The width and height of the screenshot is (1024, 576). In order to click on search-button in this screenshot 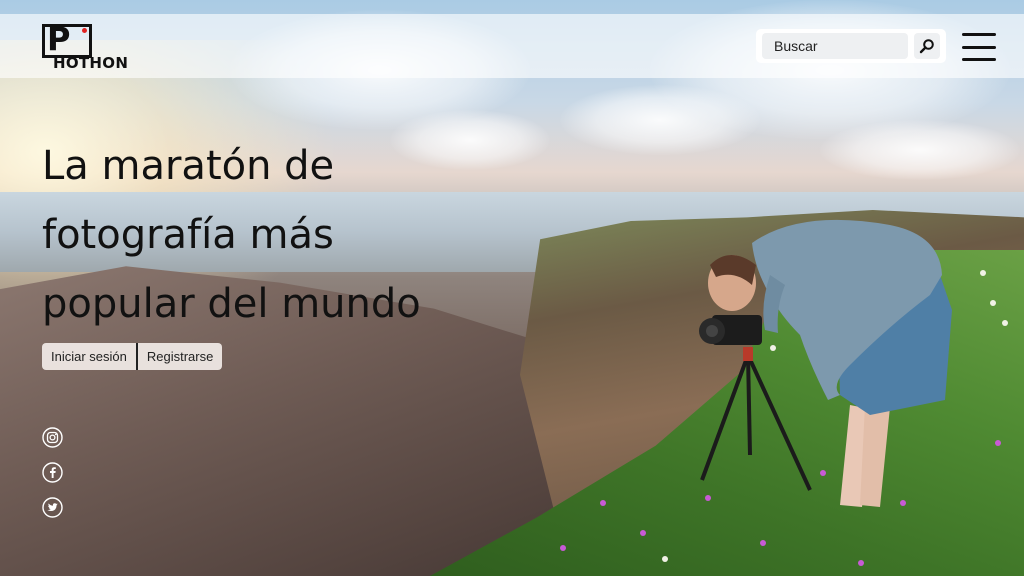, I will do `click(927, 46)`.